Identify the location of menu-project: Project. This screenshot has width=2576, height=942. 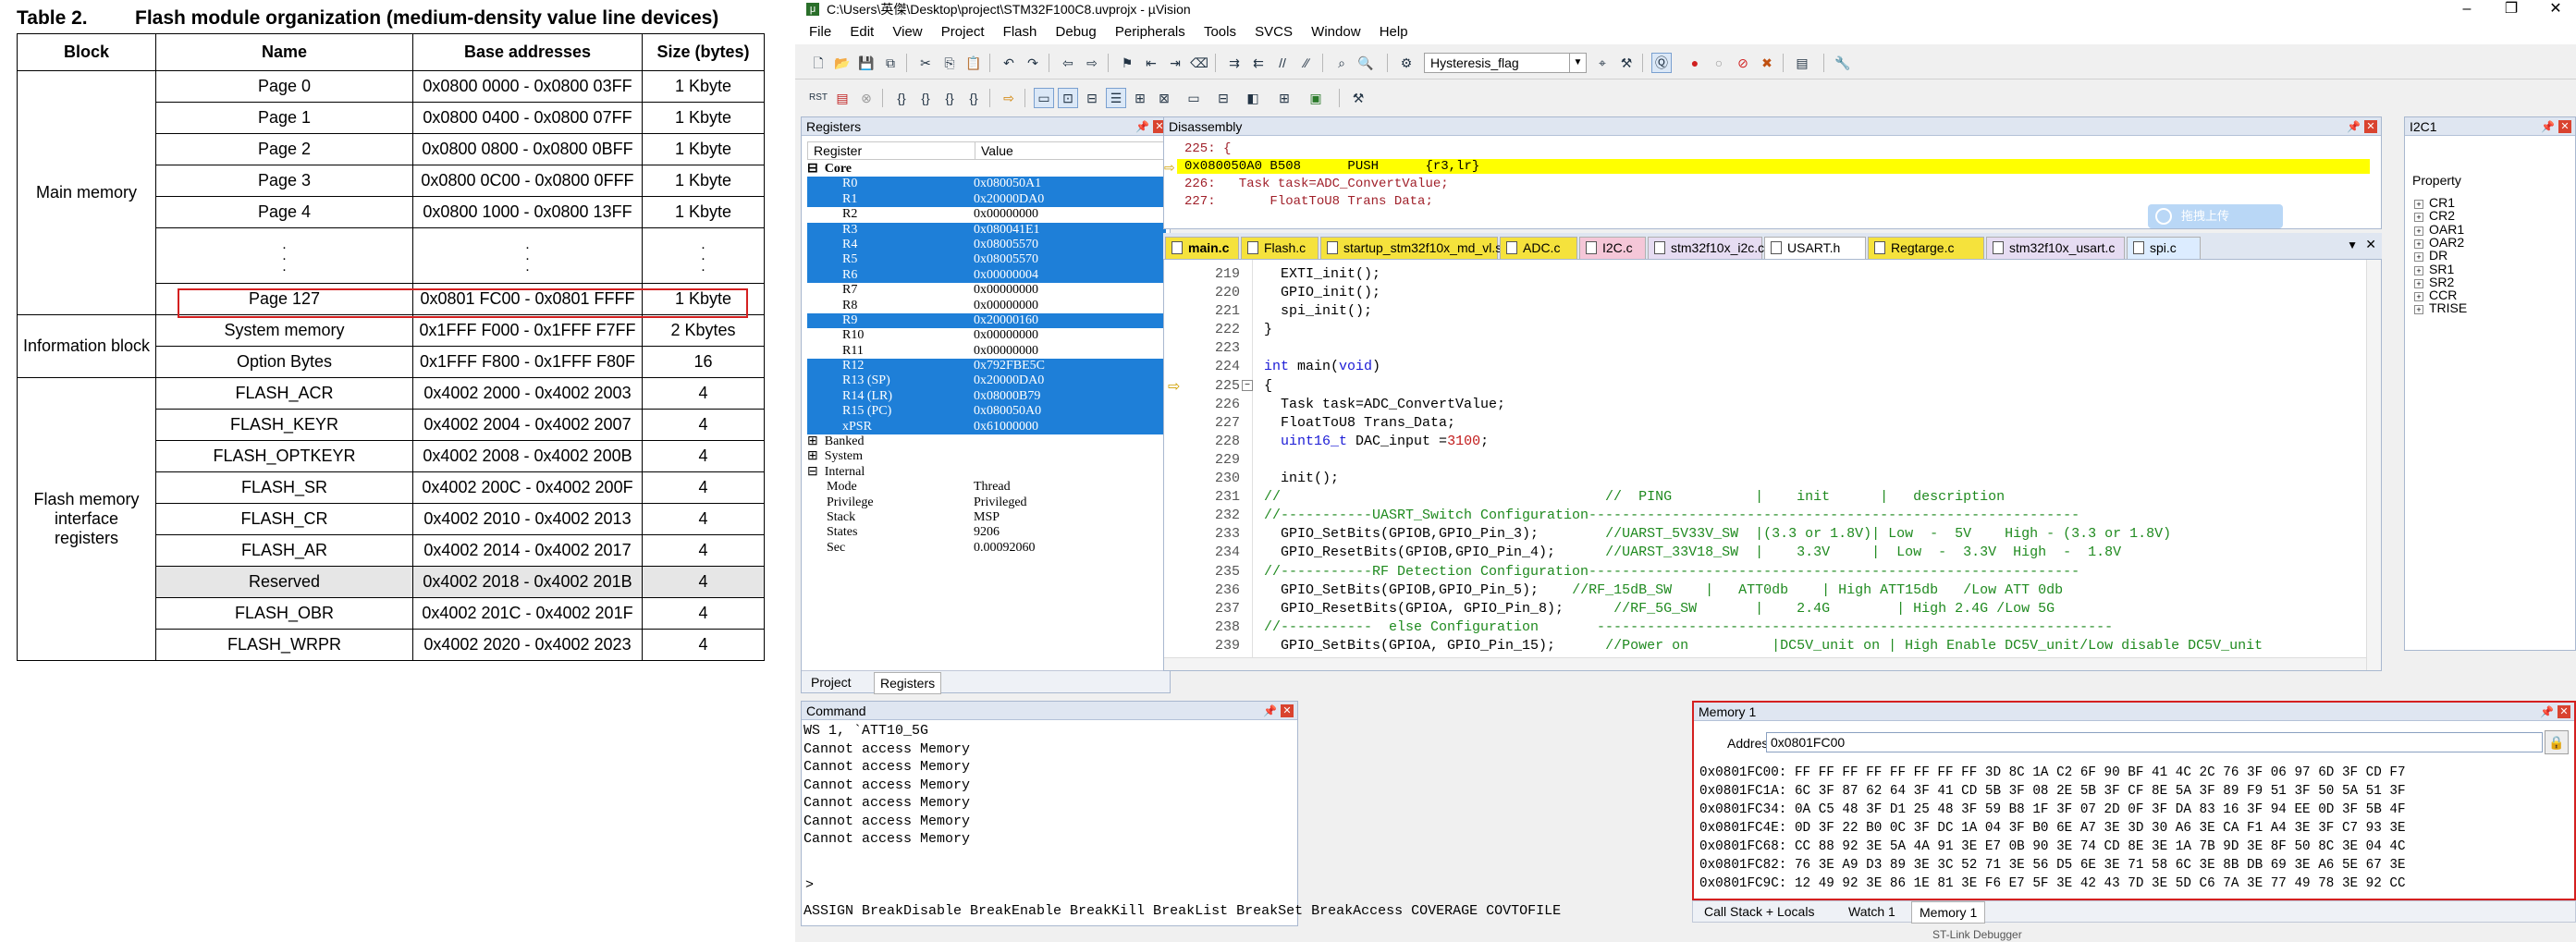
(963, 32).